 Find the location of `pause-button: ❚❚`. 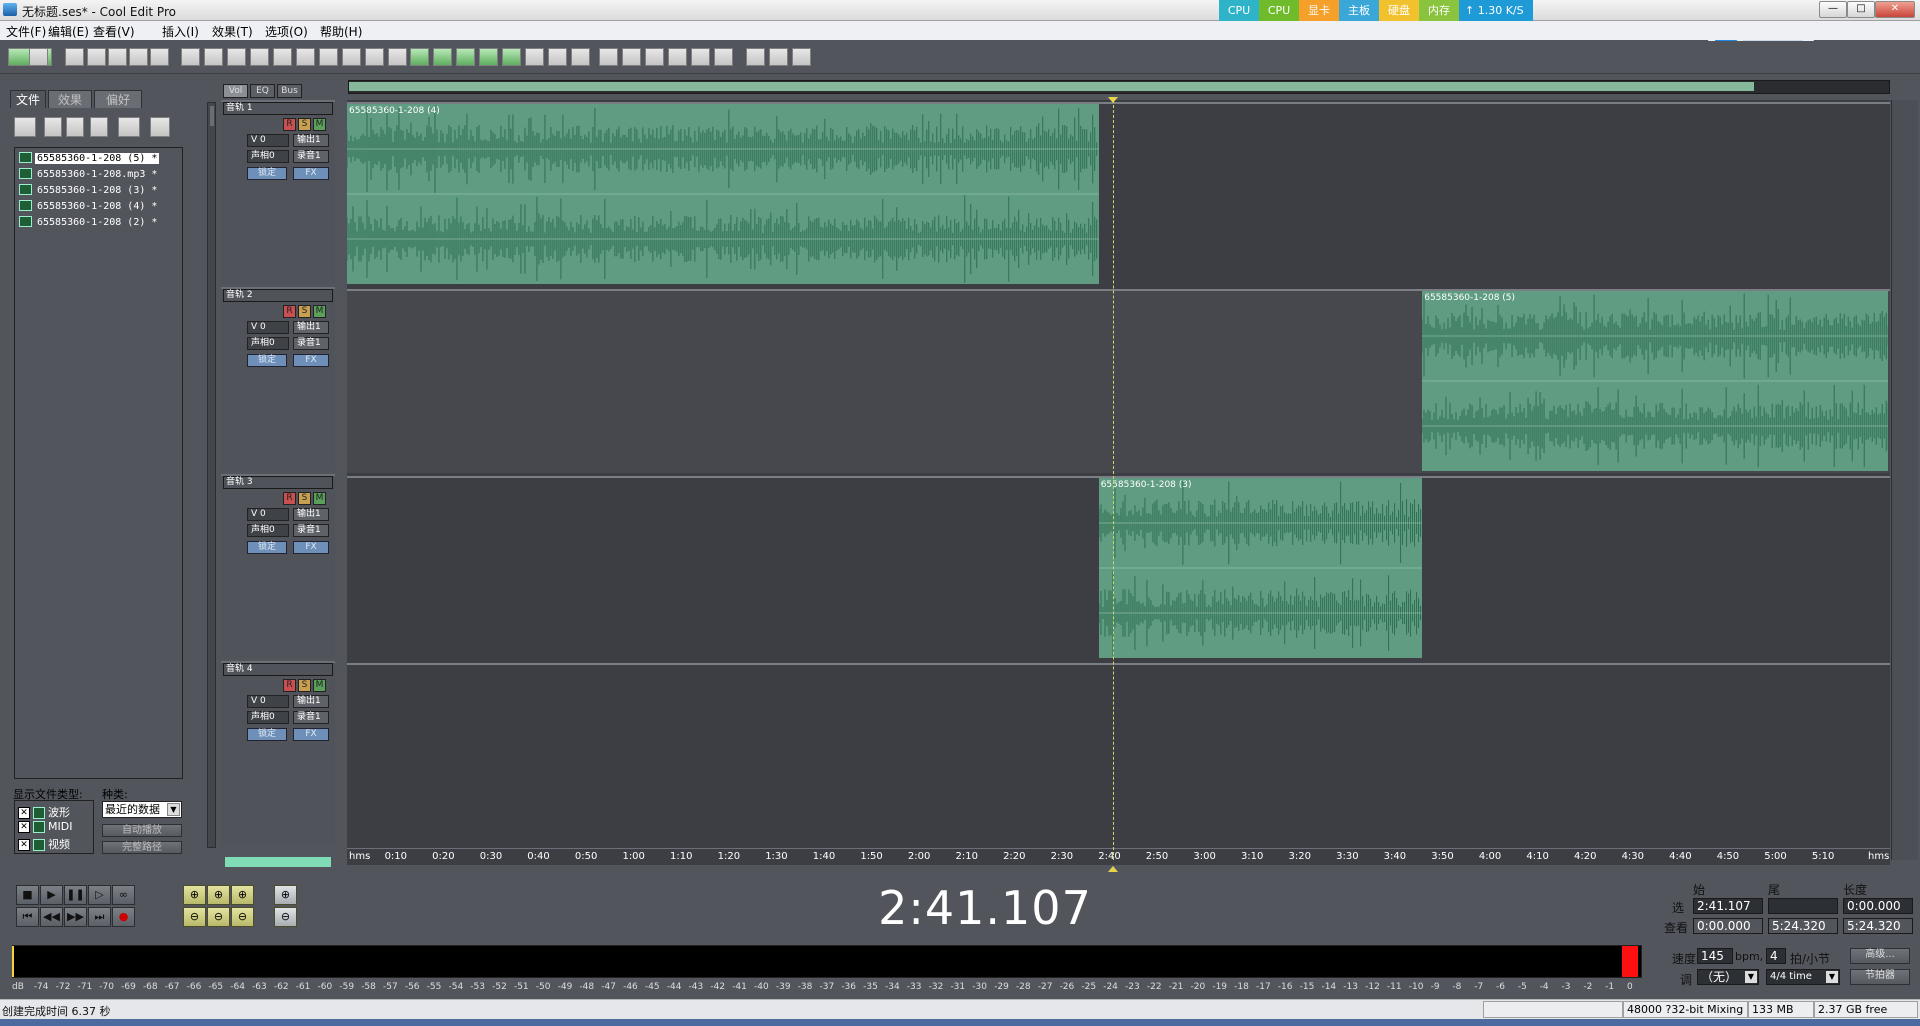

pause-button: ❚❚ is located at coordinates (75, 895).